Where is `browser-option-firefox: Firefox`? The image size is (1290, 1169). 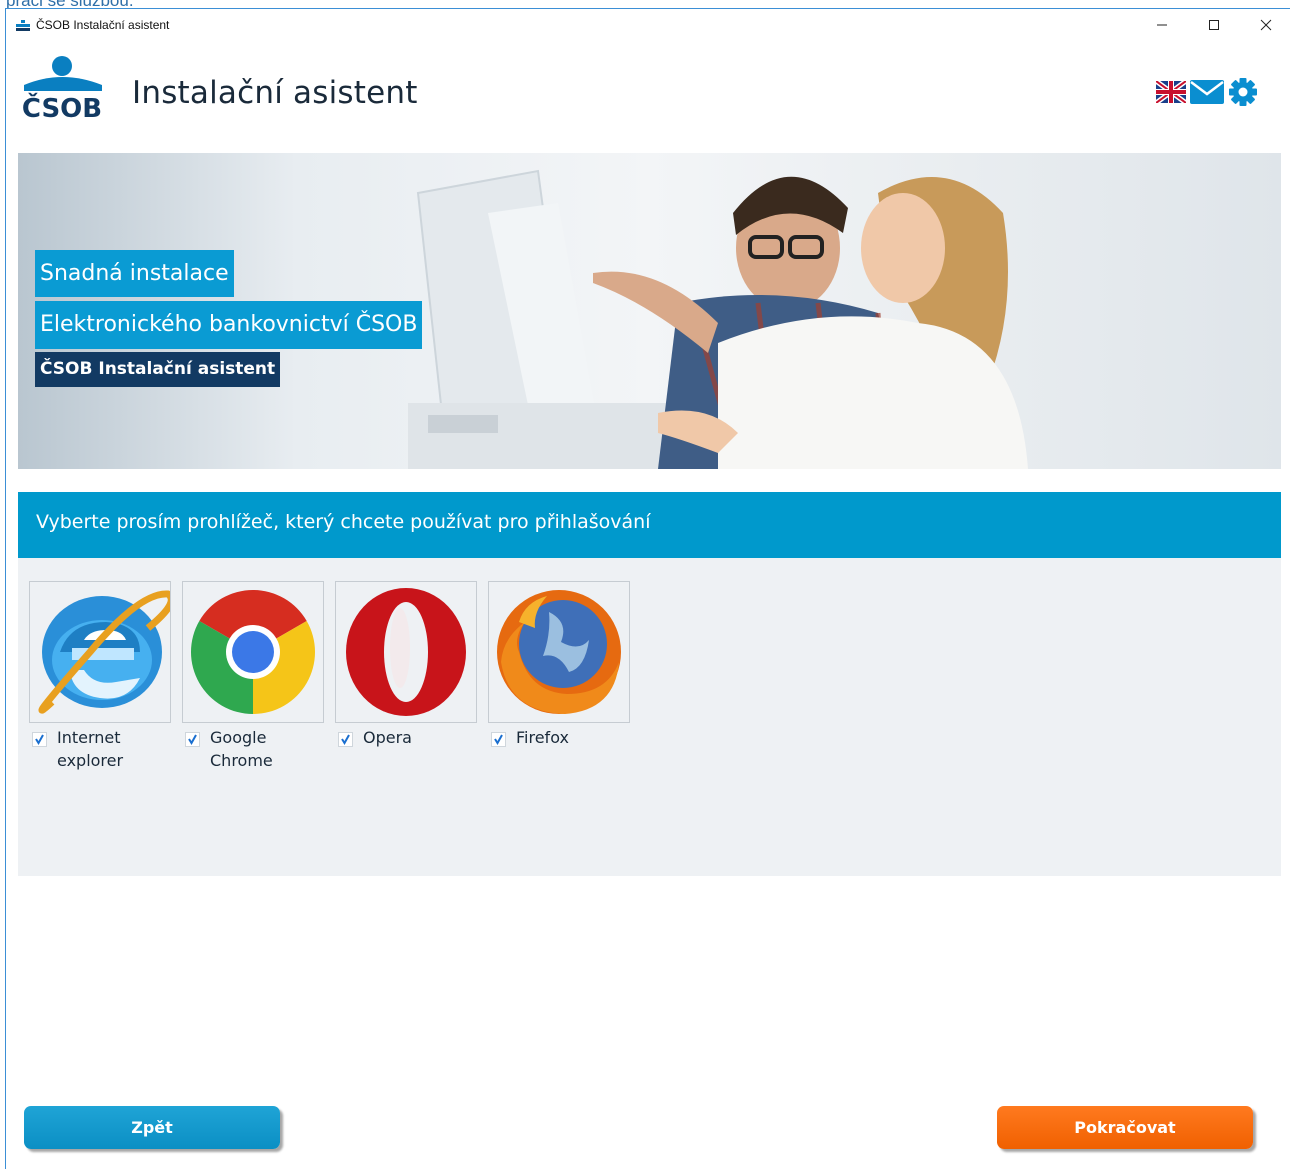
browser-option-firefox: Firefox is located at coordinates (559, 665).